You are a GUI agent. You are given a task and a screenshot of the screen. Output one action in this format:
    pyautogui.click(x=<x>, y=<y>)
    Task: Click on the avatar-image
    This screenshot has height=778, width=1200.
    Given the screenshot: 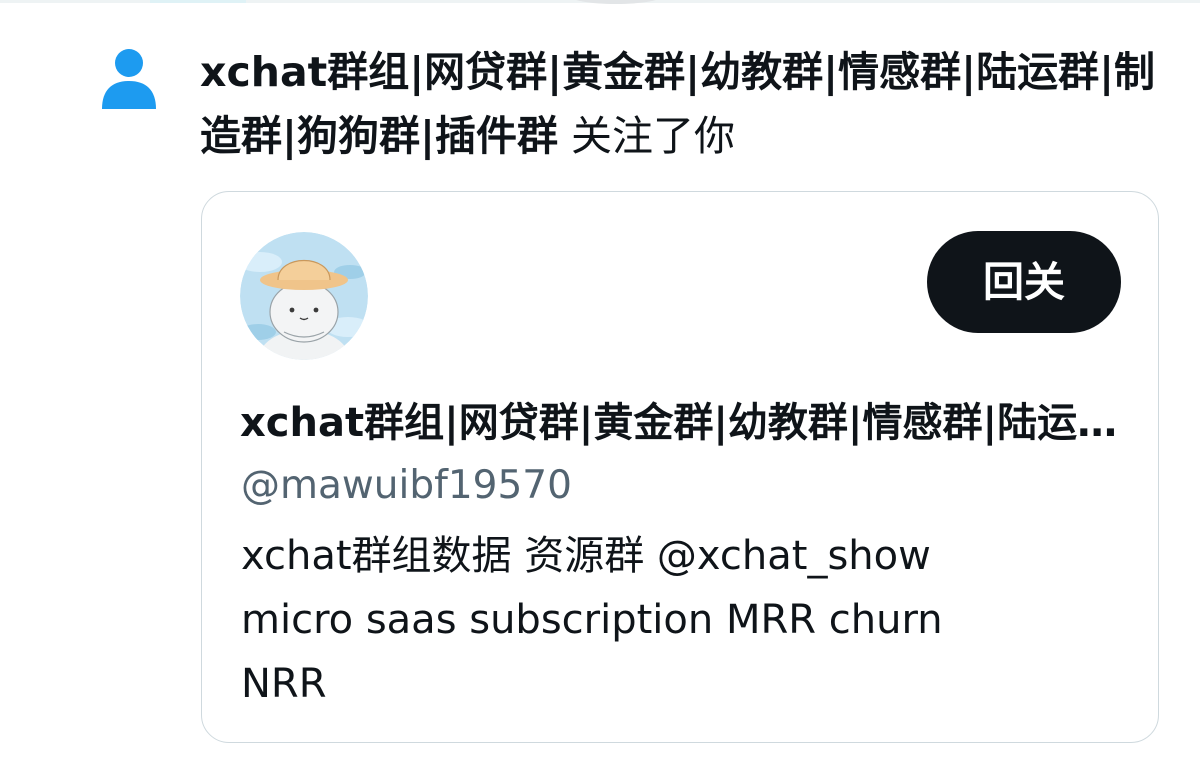 What is the action you would take?
    pyautogui.click(x=304, y=296)
    